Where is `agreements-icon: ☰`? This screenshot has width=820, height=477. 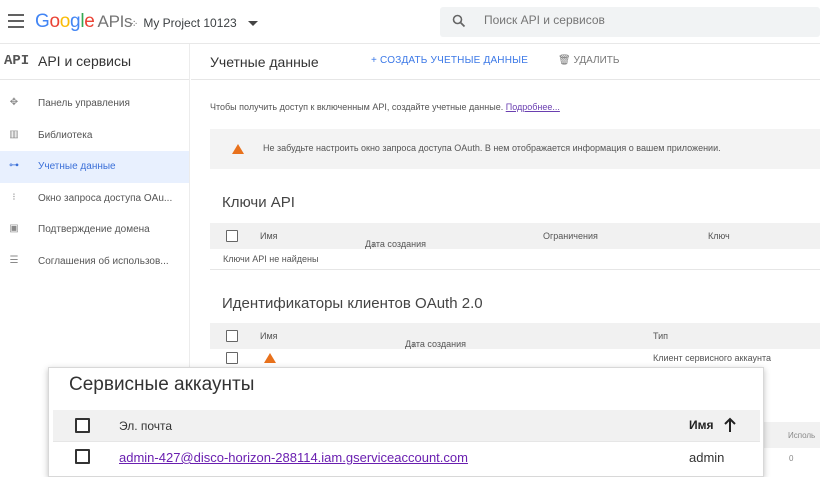
agreements-icon: ☰ is located at coordinates (14, 260).